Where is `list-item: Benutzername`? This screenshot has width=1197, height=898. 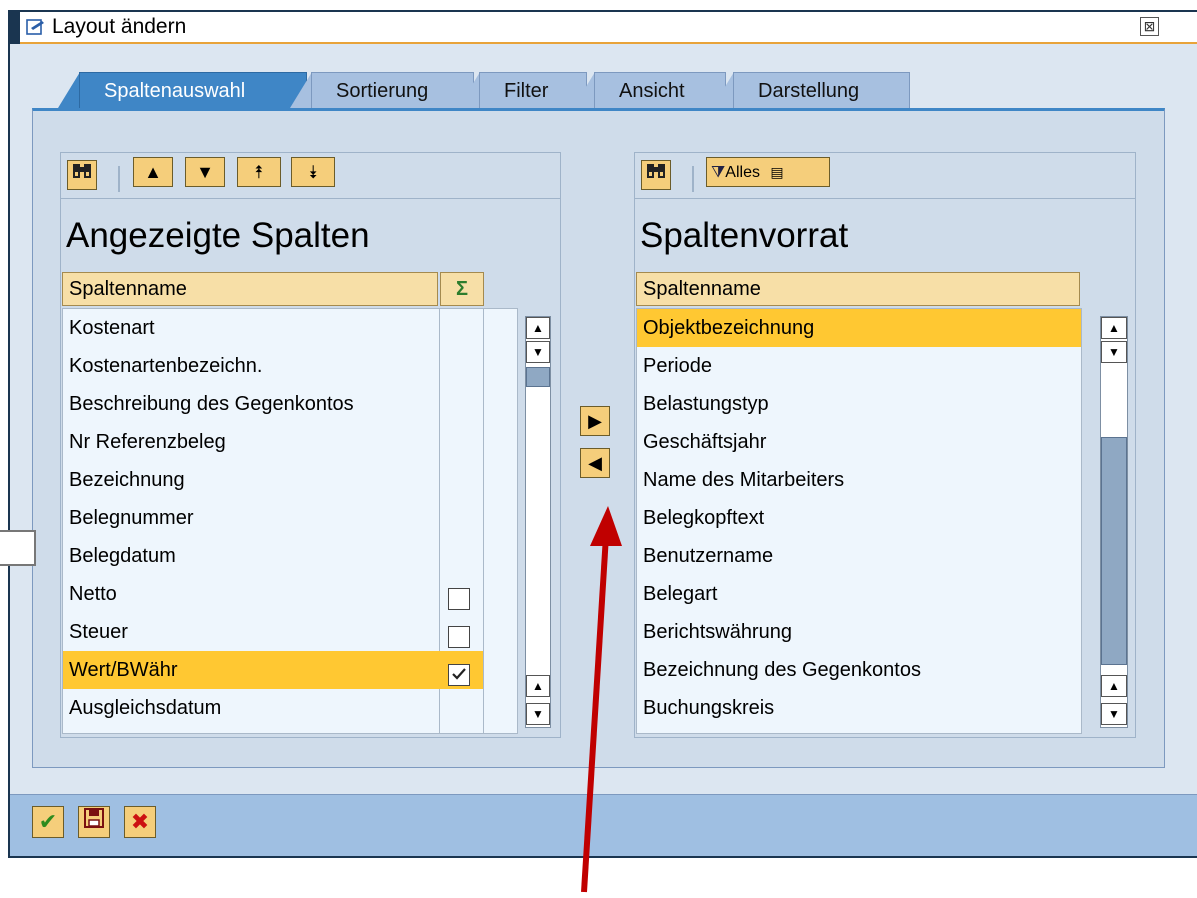 list-item: Benutzername is located at coordinates (859, 556).